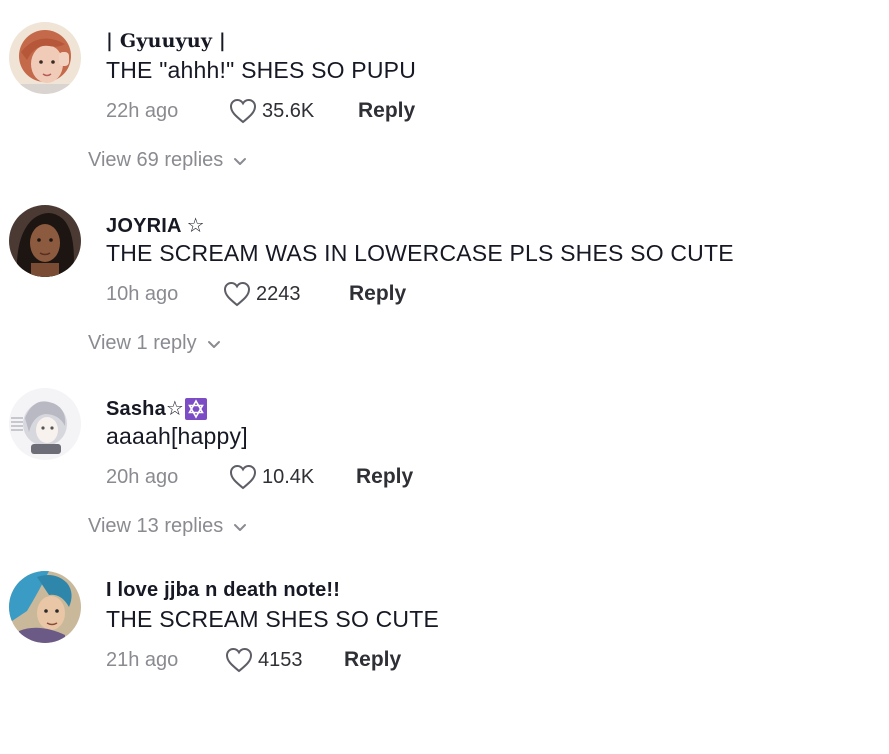  What do you see at coordinates (196, 408) in the screenshot?
I see `star-of-david-icon` at bounding box center [196, 408].